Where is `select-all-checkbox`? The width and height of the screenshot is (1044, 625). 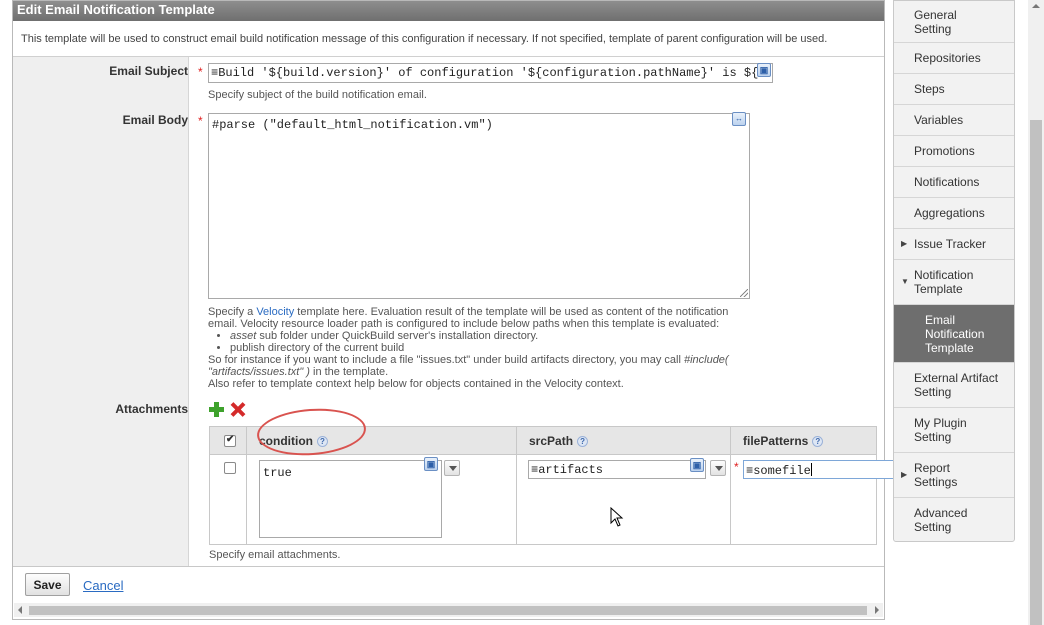
select-all-checkbox is located at coordinates (230, 440).